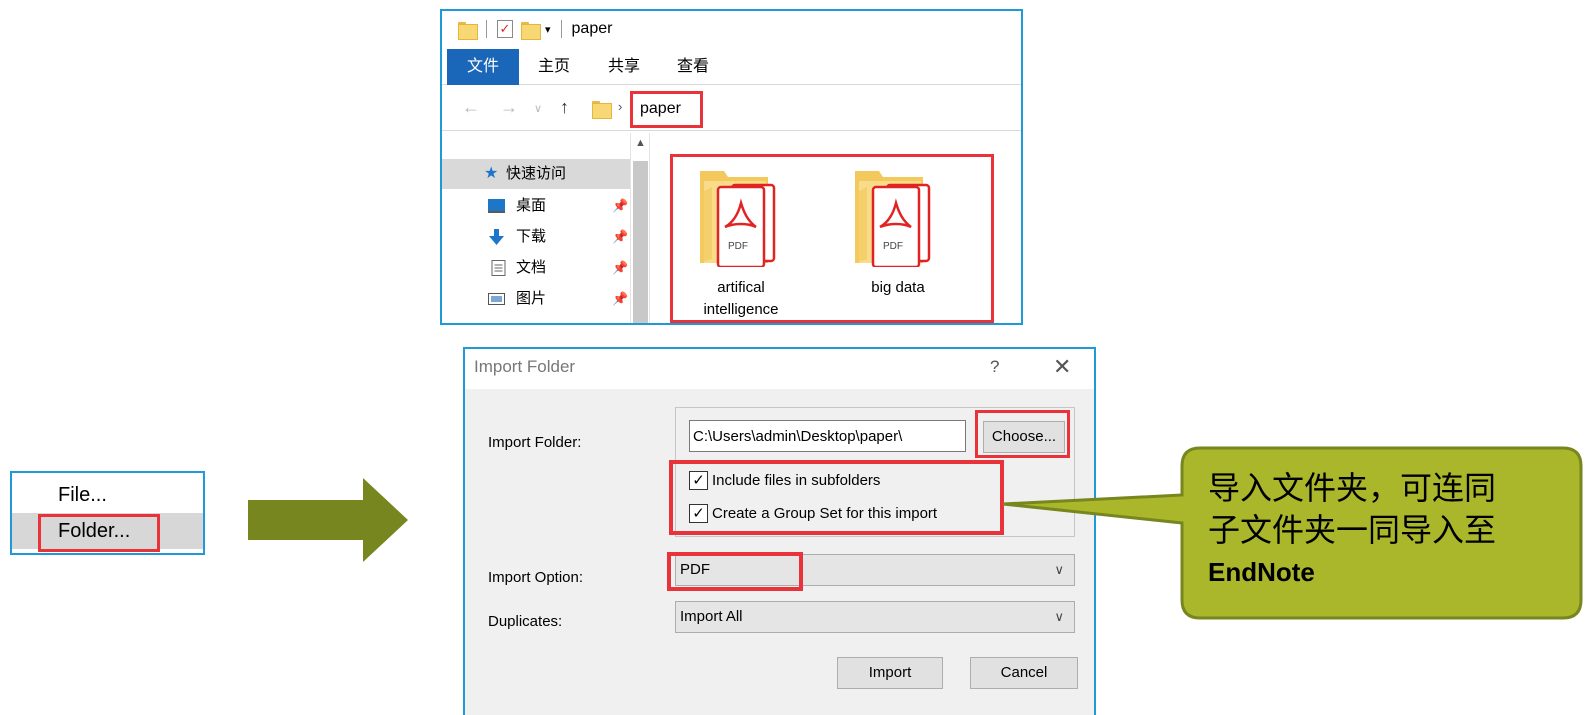  Describe the element at coordinates (328, 520) in the screenshot. I see `right-arrow-icon` at that location.